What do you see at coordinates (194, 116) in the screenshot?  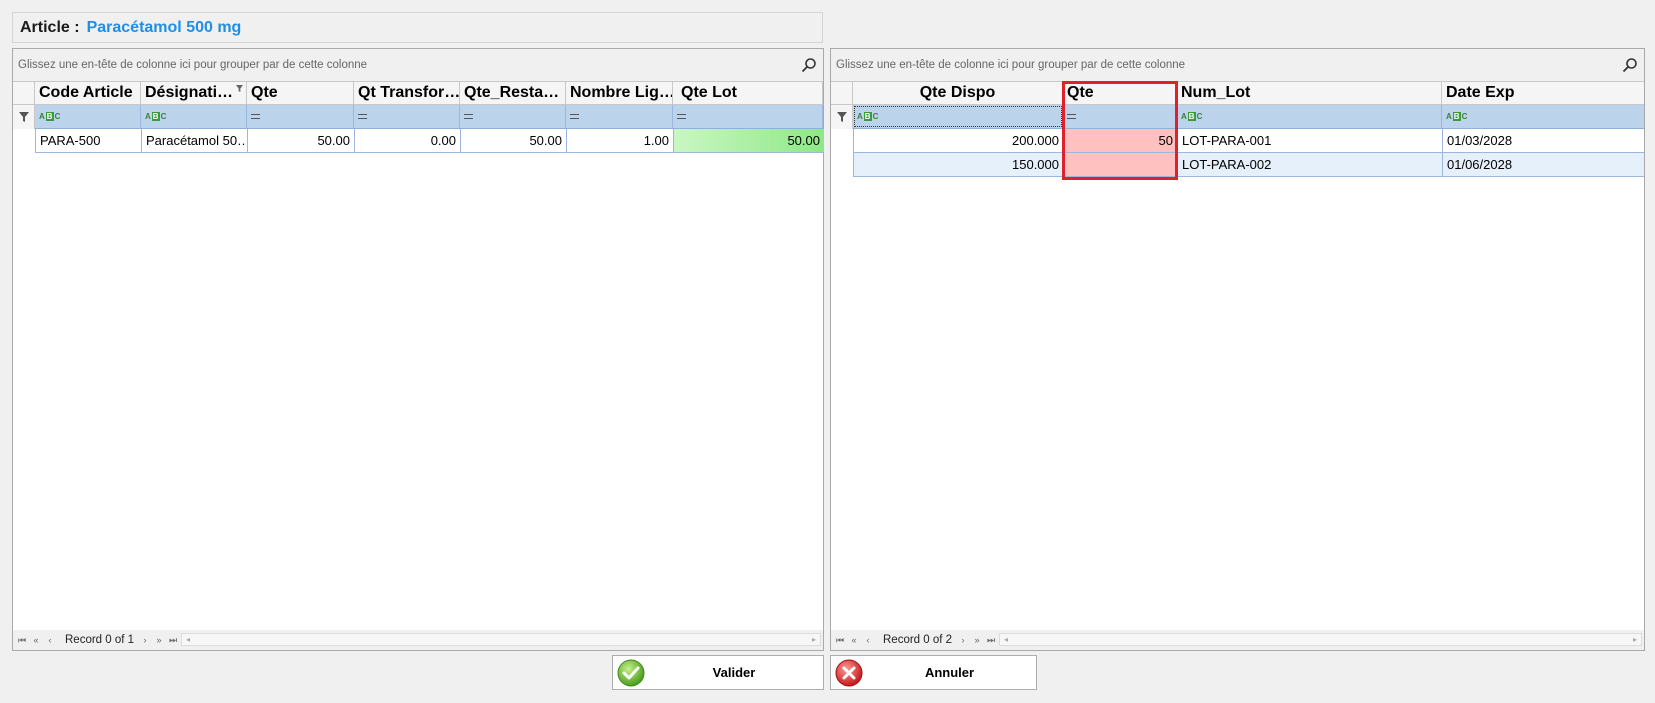 I see `filter-cell-designation: ABC` at bounding box center [194, 116].